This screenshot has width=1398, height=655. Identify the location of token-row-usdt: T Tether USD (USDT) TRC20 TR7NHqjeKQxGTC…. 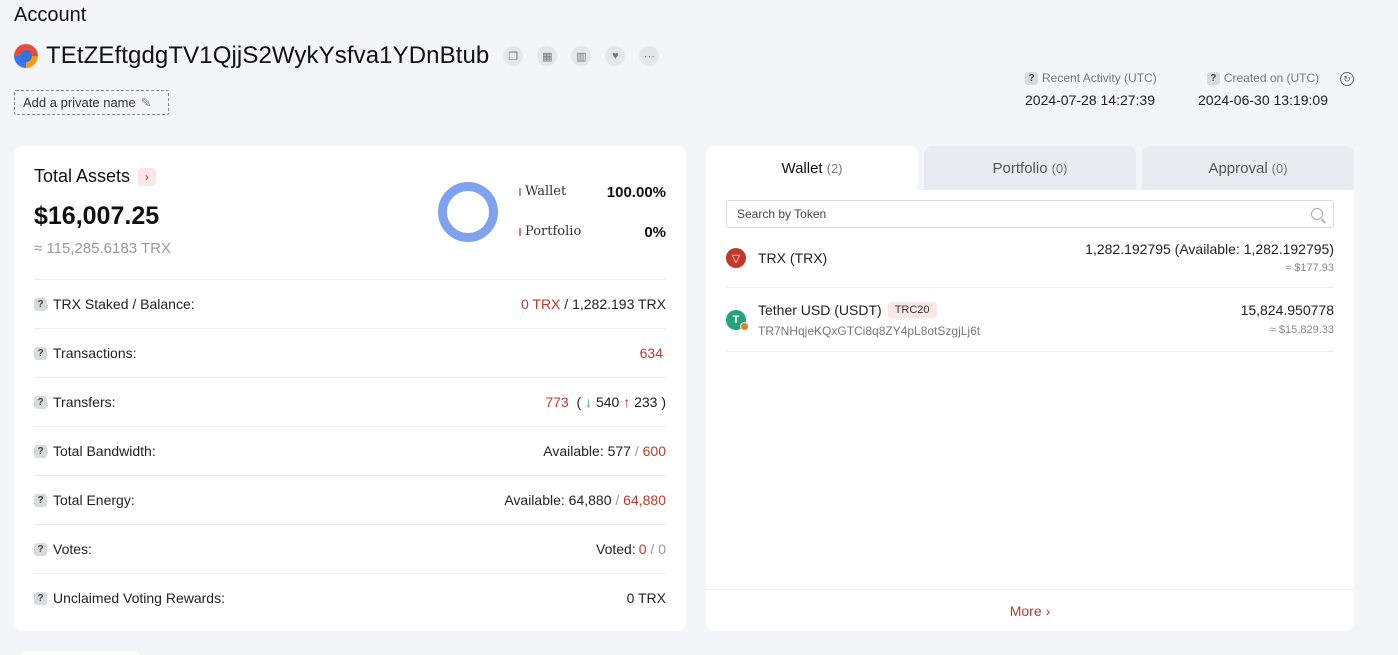
(1030, 320).